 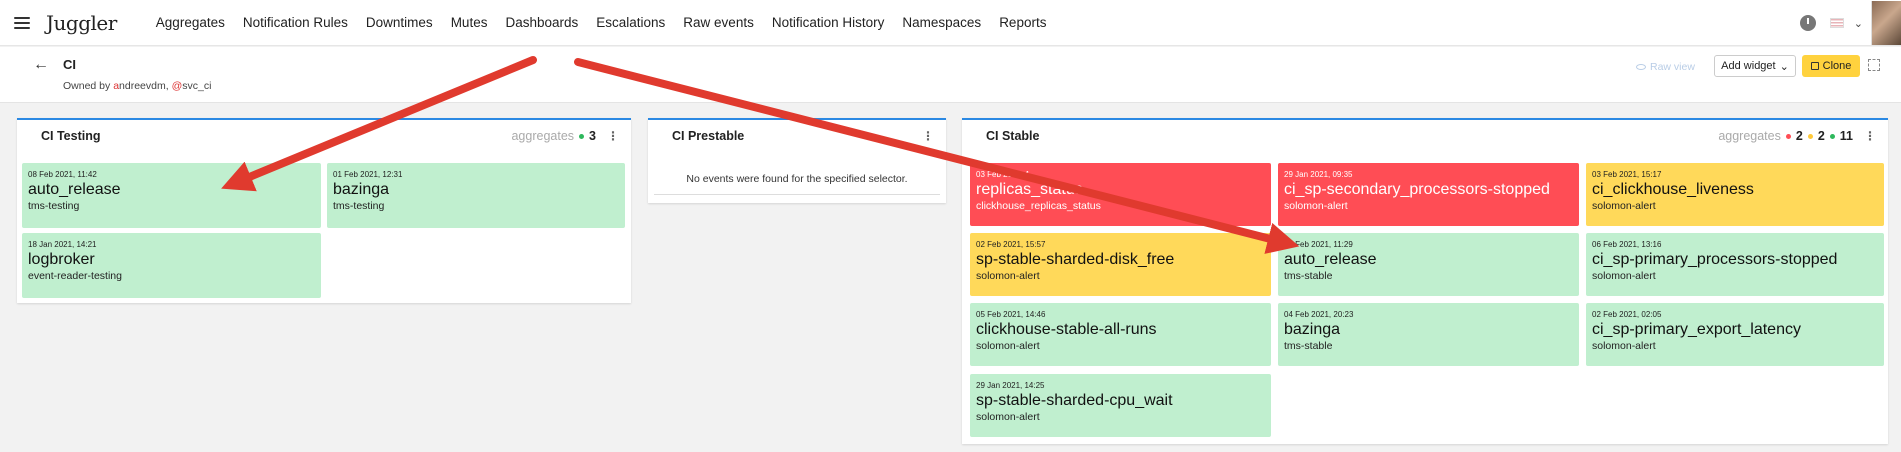 What do you see at coordinates (75, 276) in the screenshot?
I see `card-host: event-reader-testing` at bounding box center [75, 276].